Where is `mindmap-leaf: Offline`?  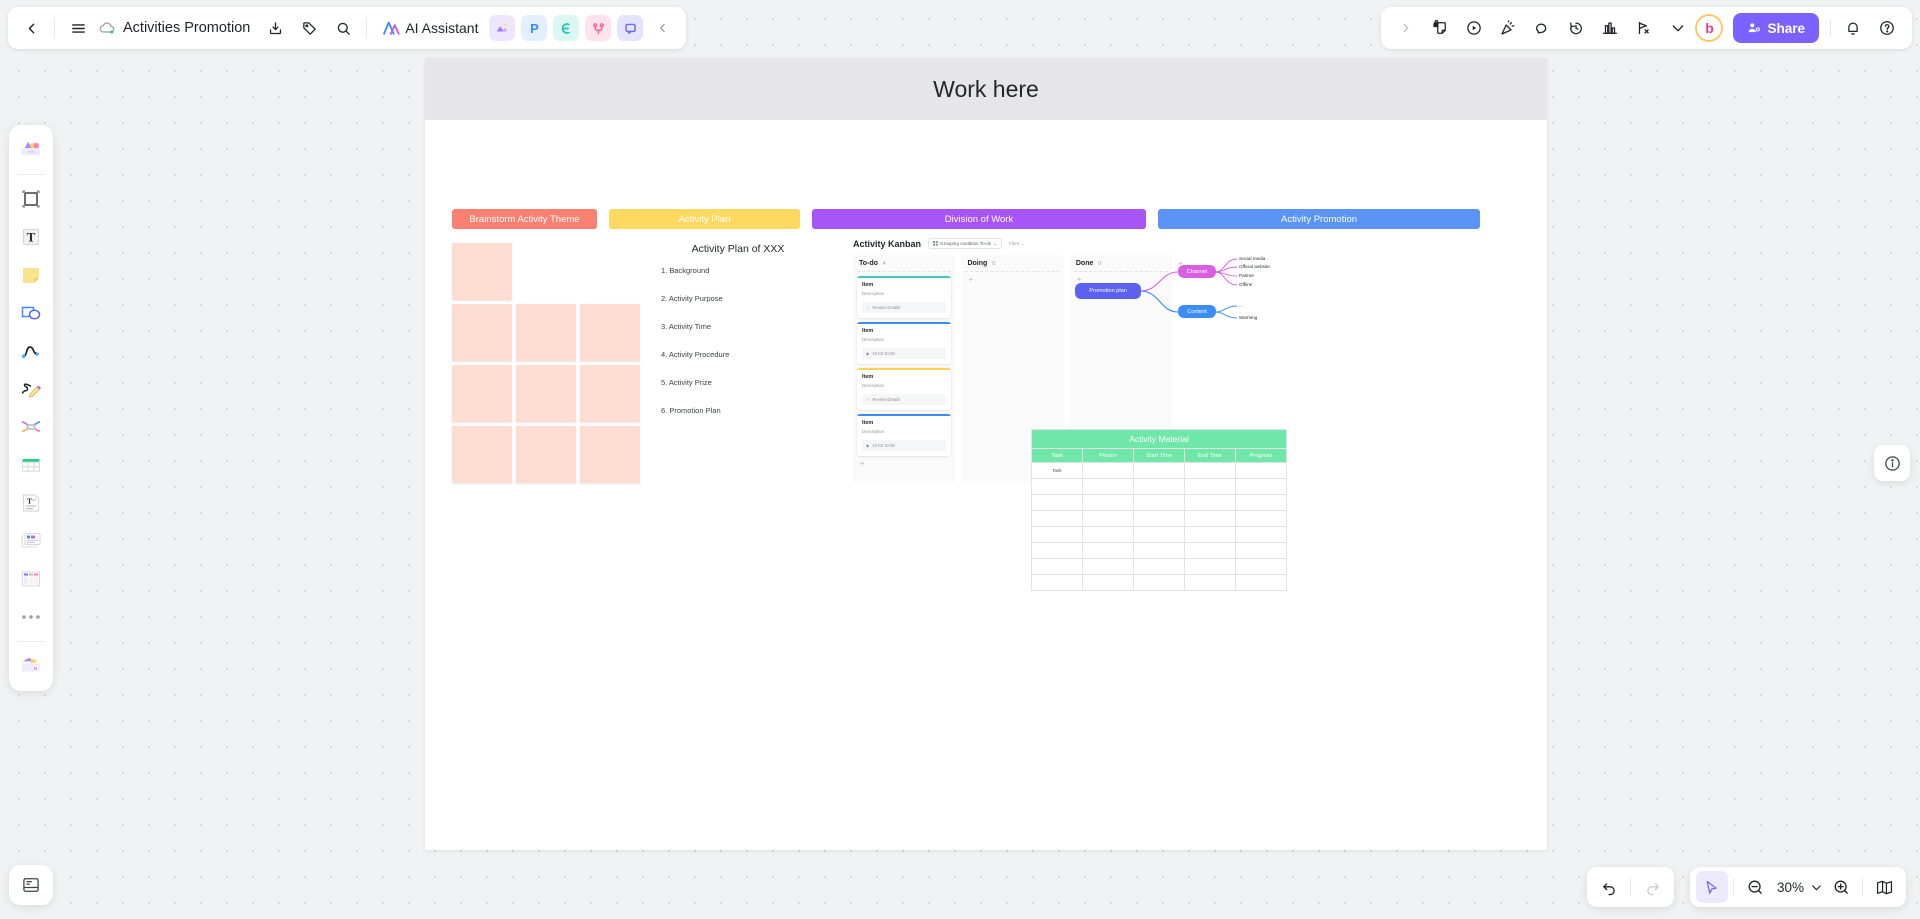
mindmap-leaf: Offline is located at coordinates (1245, 284).